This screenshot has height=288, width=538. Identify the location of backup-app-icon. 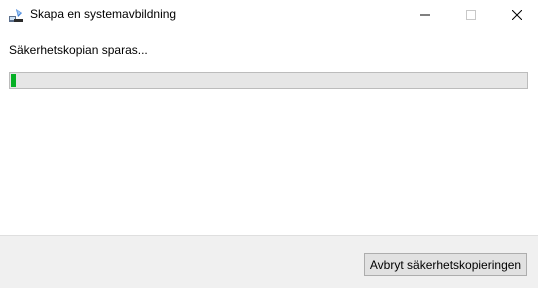
(16, 15).